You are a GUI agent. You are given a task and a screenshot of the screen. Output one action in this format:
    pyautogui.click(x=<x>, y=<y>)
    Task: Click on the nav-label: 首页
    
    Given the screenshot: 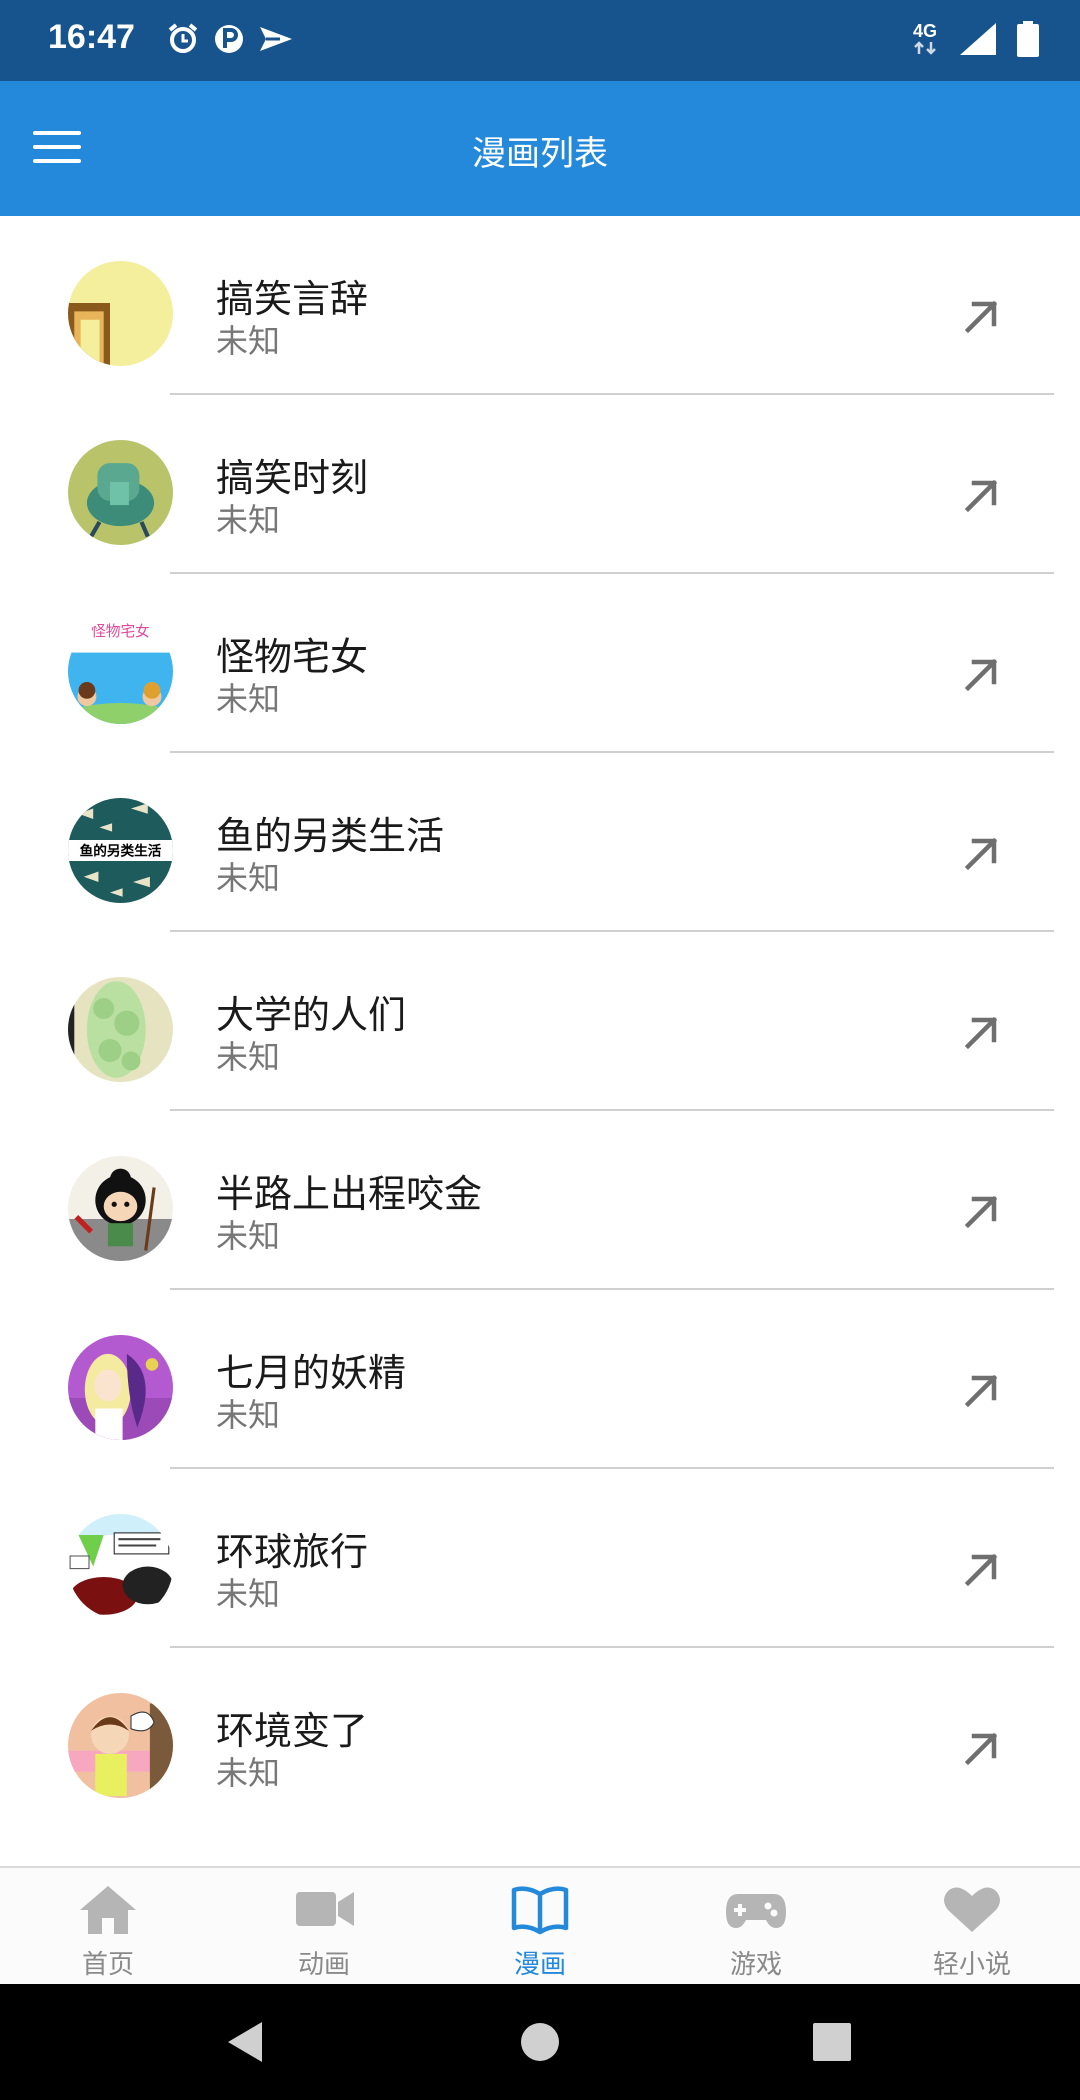 What is the action you would take?
    pyautogui.click(x=107, y=1965)
    